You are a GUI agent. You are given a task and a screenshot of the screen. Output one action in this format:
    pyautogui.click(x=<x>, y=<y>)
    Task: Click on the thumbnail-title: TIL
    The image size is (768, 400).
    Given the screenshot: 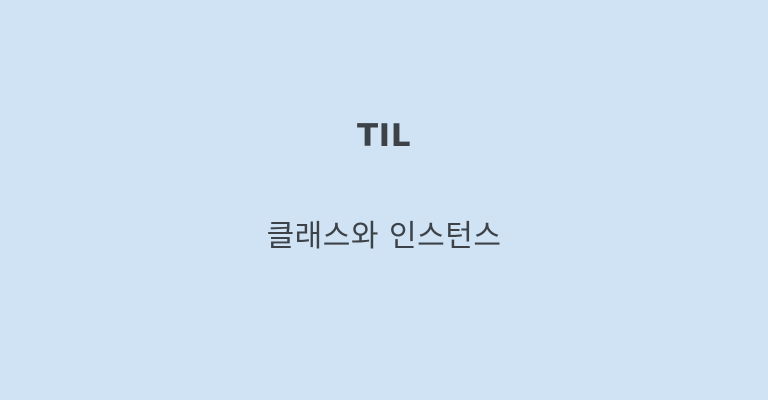 What is the action you would take?
    pyautogui.click(x=384, y=136)
    